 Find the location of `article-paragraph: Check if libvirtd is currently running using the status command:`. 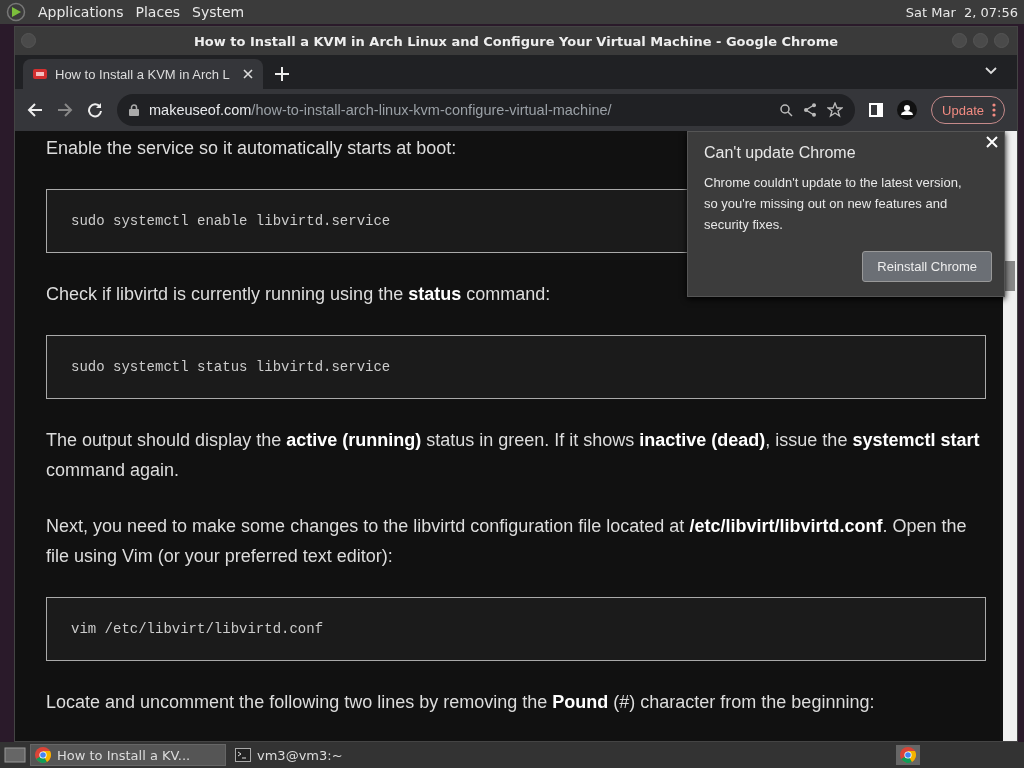

article-paragraph: Check if libvirtd is currently running using the status command: is located at coordinates (298, 294).